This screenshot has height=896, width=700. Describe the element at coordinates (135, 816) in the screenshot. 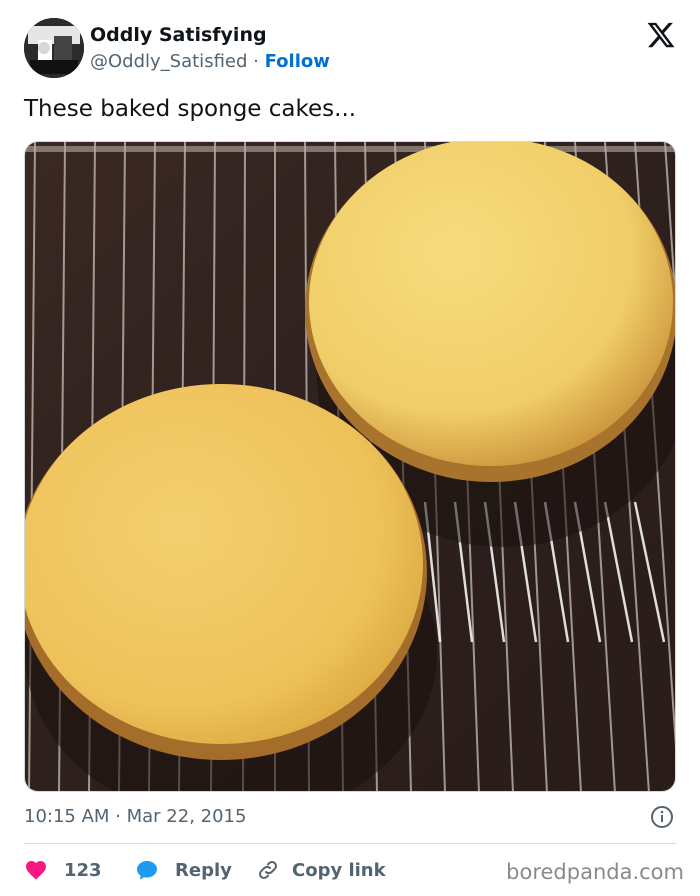

I see `tweet-timestamp: 10:15 AM · Mar 22, 2015` at that location.